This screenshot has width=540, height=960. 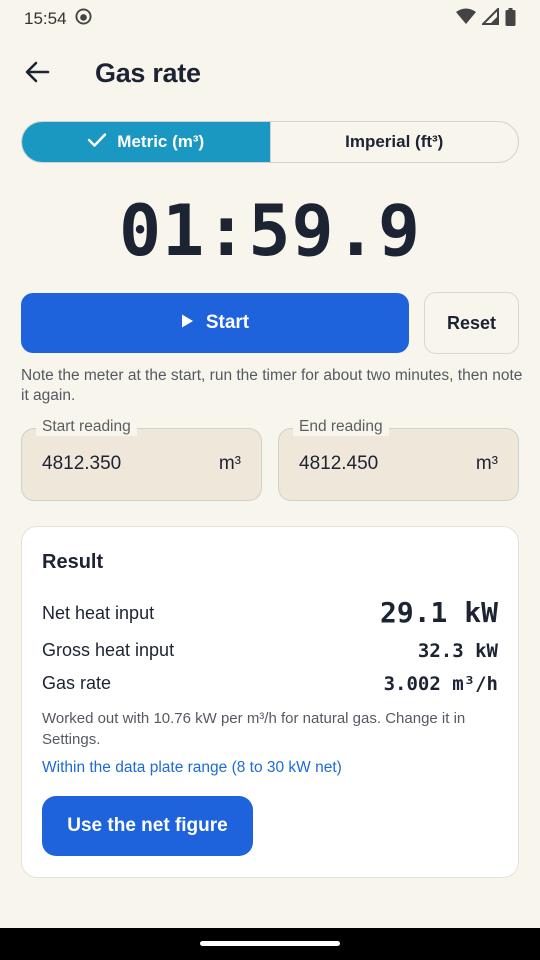 What do you see at coordinates (141, 459) in the screenshot?
I see `start-reading-field: Start reading 4812.350 m³` at bounding box center [141, 459].